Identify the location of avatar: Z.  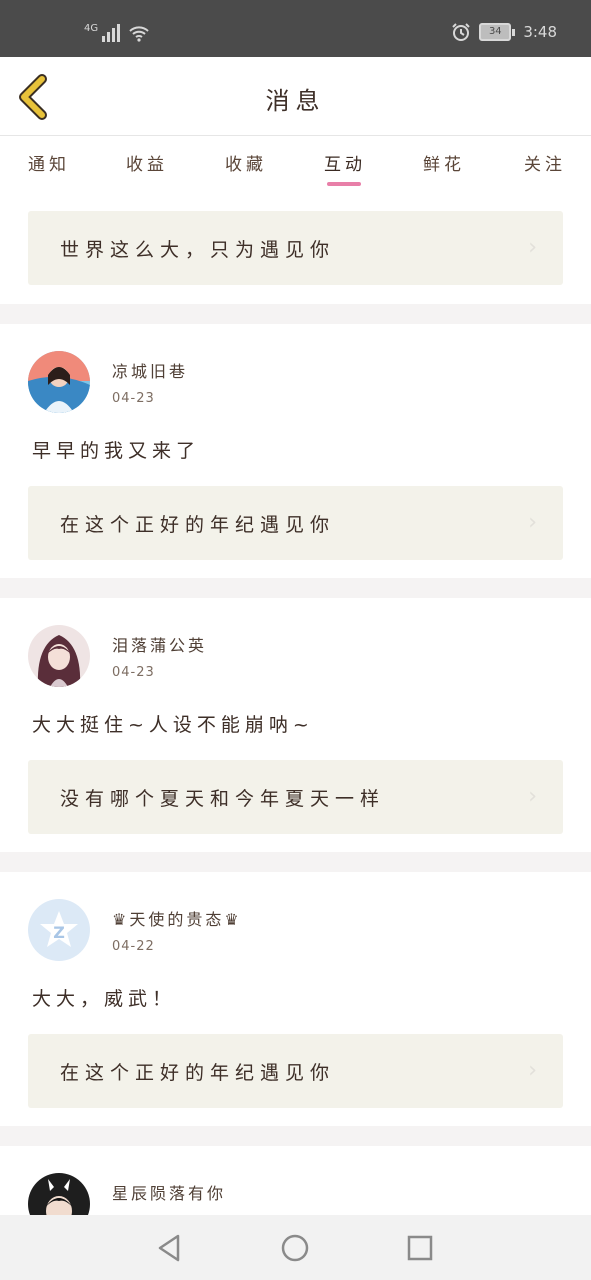
(59, 930).